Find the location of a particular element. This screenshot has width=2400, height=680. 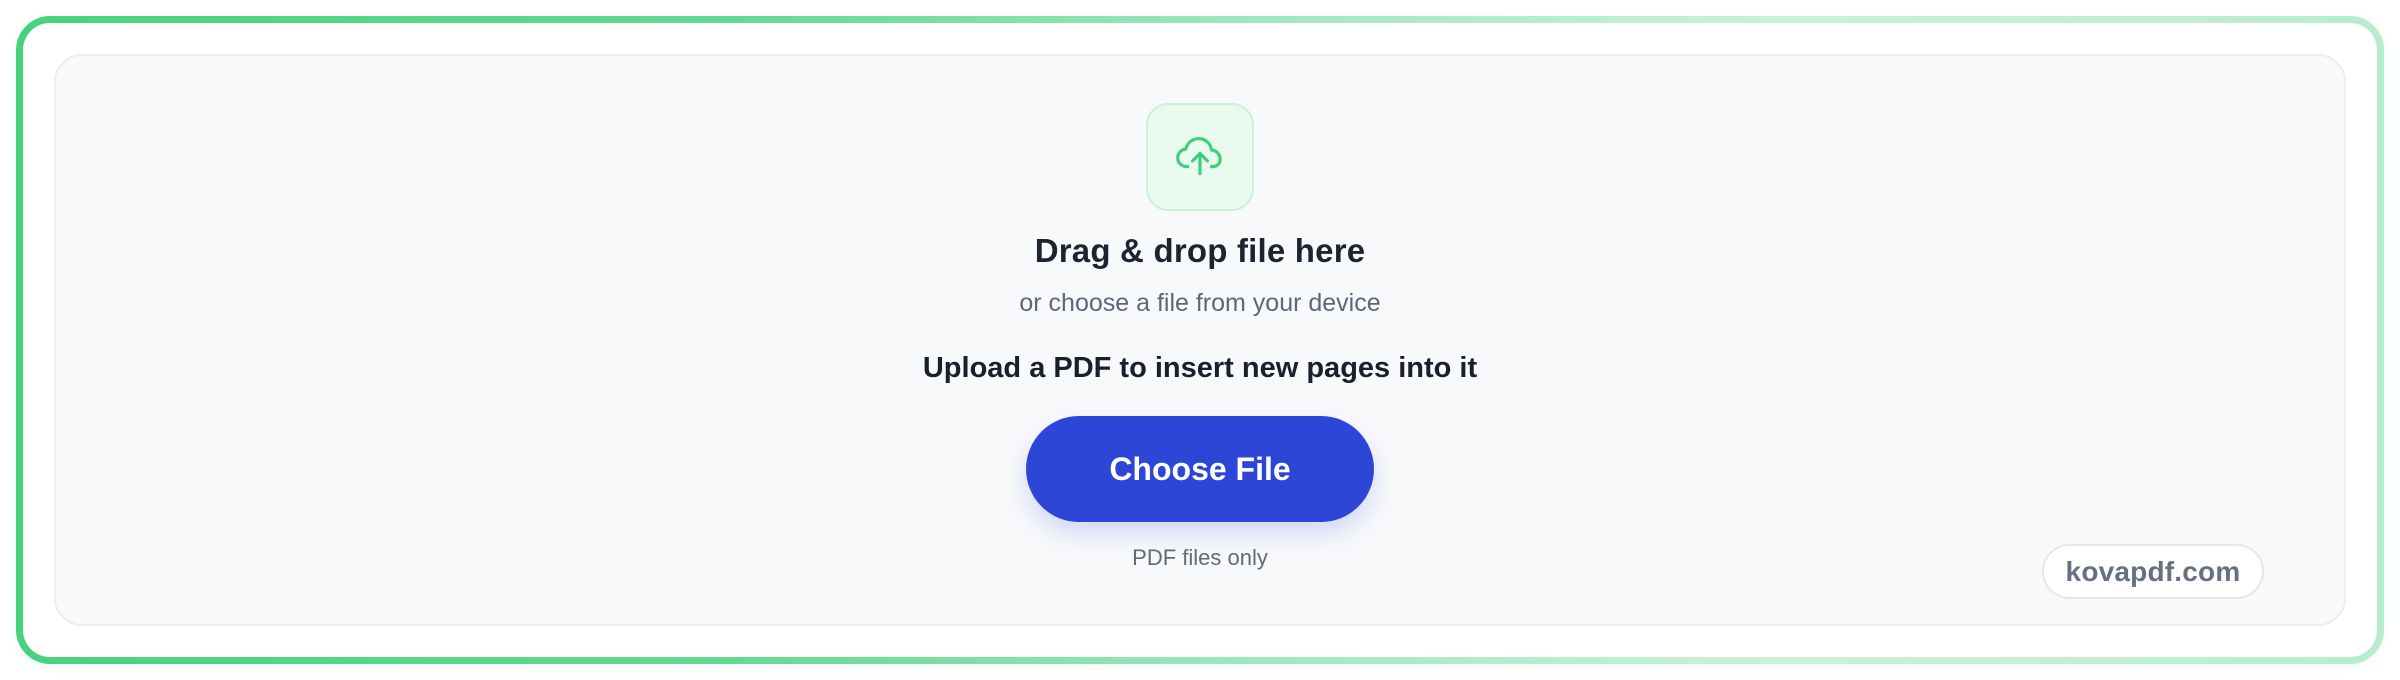

choose-file-button: Choose File is located at coordinates (1200, 469).